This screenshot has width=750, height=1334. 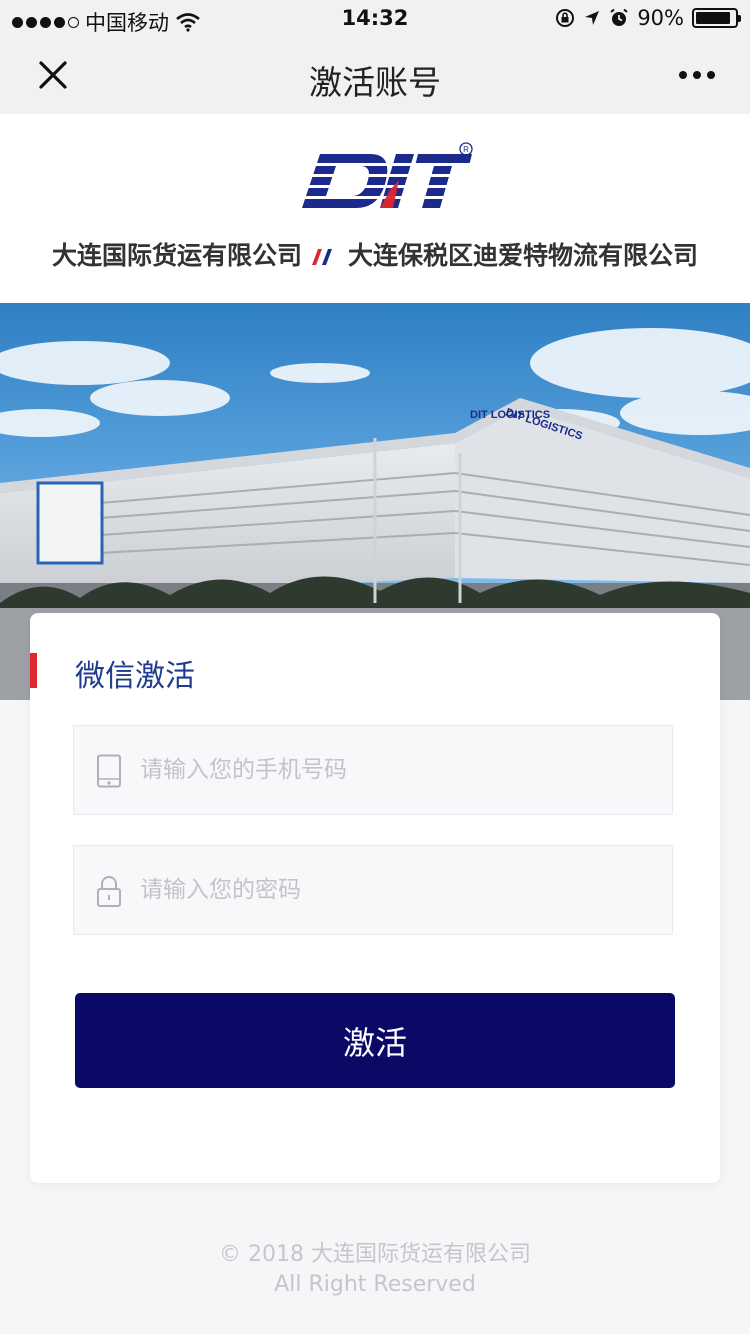 What do you see at coordinates (375, 19) in the screenshot?
I see `status-bar: 中国移动 14:32 90%` at bounding box center [375, 19].